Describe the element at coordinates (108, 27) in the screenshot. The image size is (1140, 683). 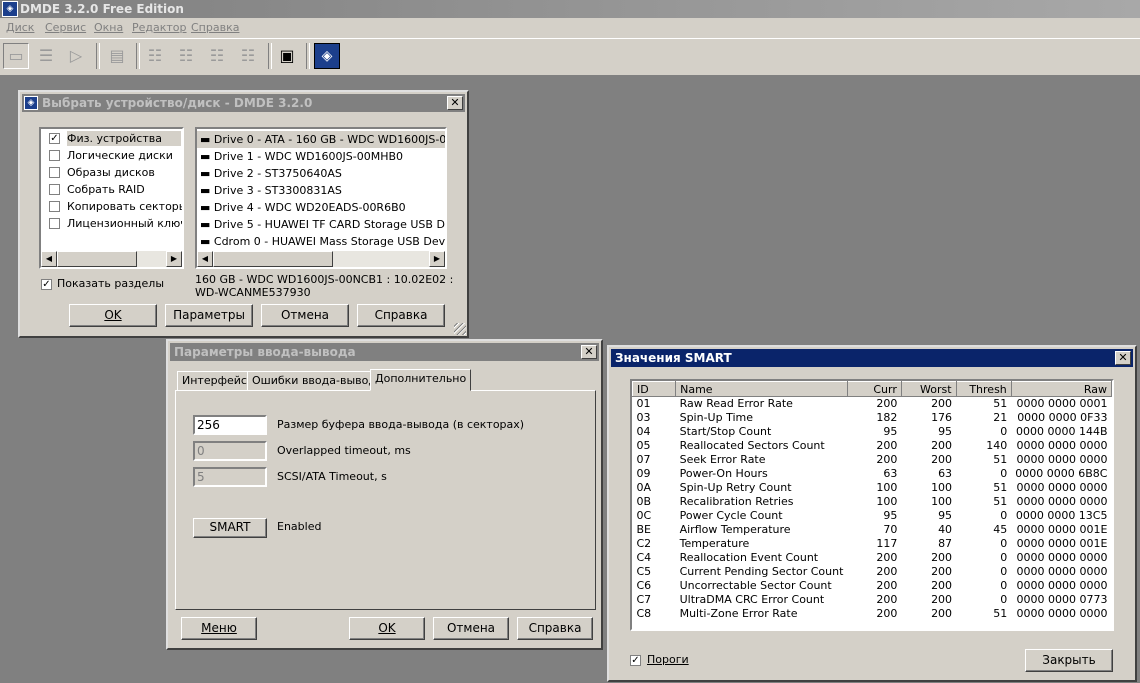
I see `menu-windows: Окна` at that location.